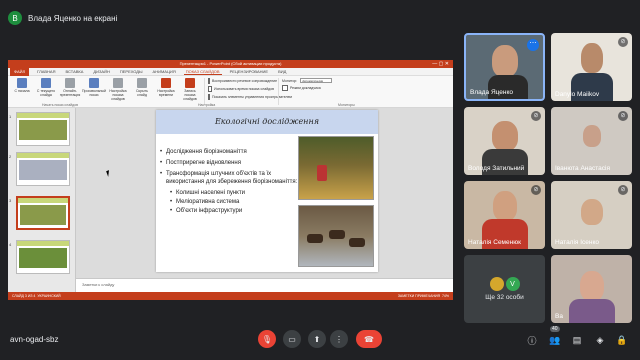 The image size is (640, 360). I want to click on slide-thumbnails: 1 2 3 4, so click(42, 200).